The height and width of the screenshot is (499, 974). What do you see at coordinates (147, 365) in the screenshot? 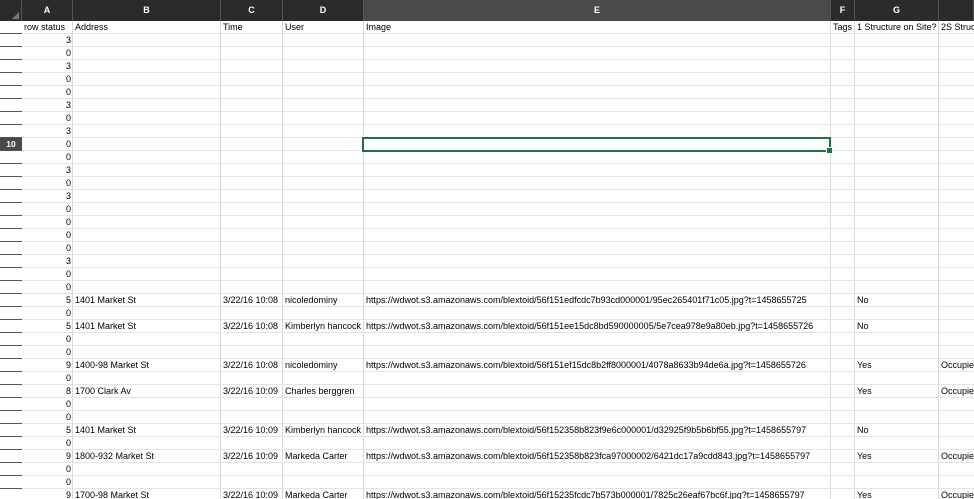
I see `cell-address: 1400-98 Market St` at bounding box center [147, 365].